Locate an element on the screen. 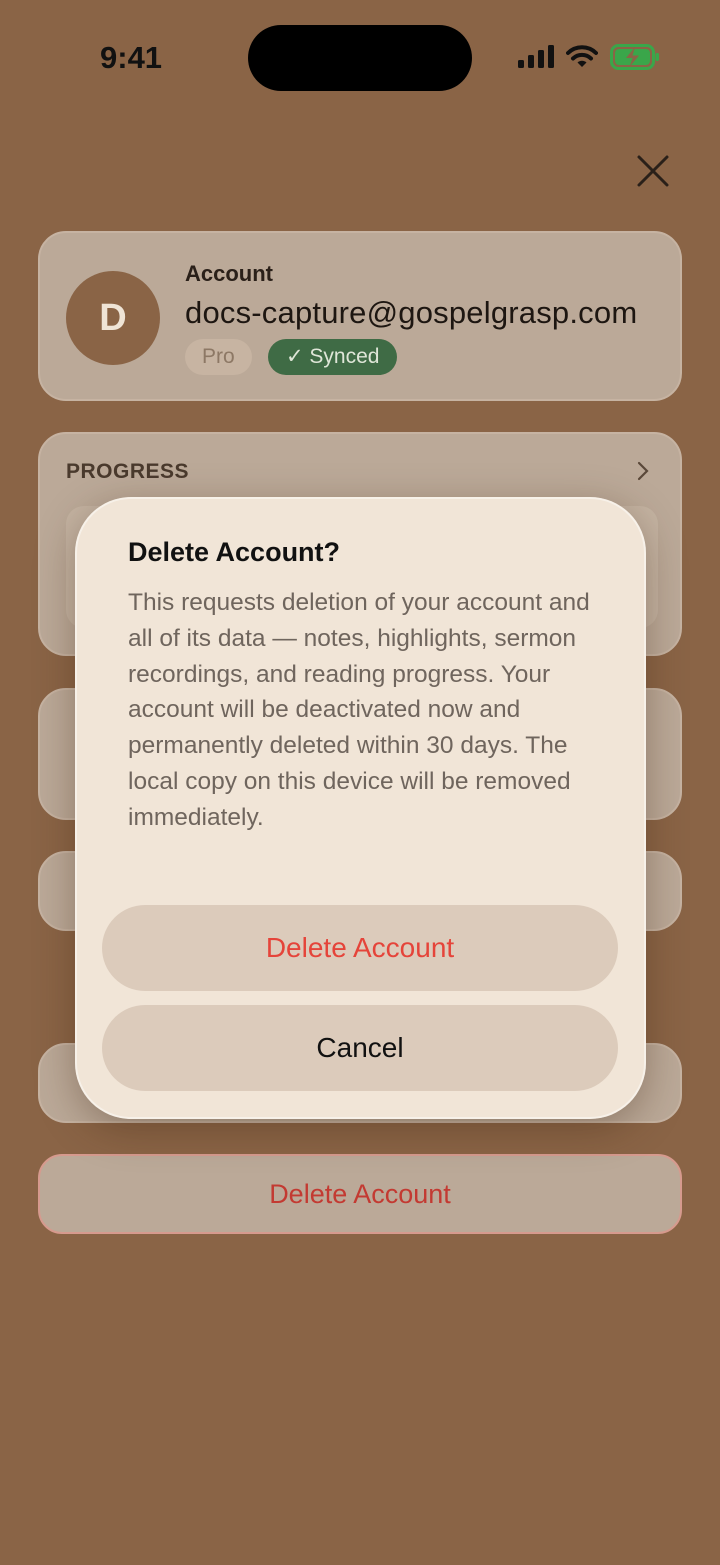 The height and width of the screenshot is (1565, 720). chevron-right-icon is located at coordinates (643, 471).